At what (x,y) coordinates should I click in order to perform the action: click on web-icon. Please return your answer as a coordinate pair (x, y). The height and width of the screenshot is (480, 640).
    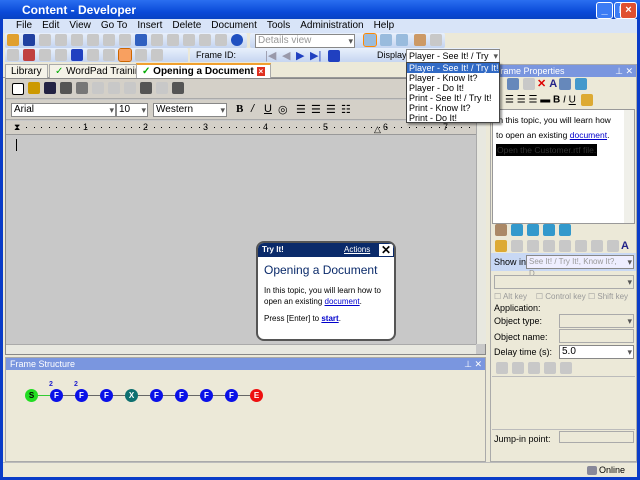
    Looking at the image, I should click on (581, 84).